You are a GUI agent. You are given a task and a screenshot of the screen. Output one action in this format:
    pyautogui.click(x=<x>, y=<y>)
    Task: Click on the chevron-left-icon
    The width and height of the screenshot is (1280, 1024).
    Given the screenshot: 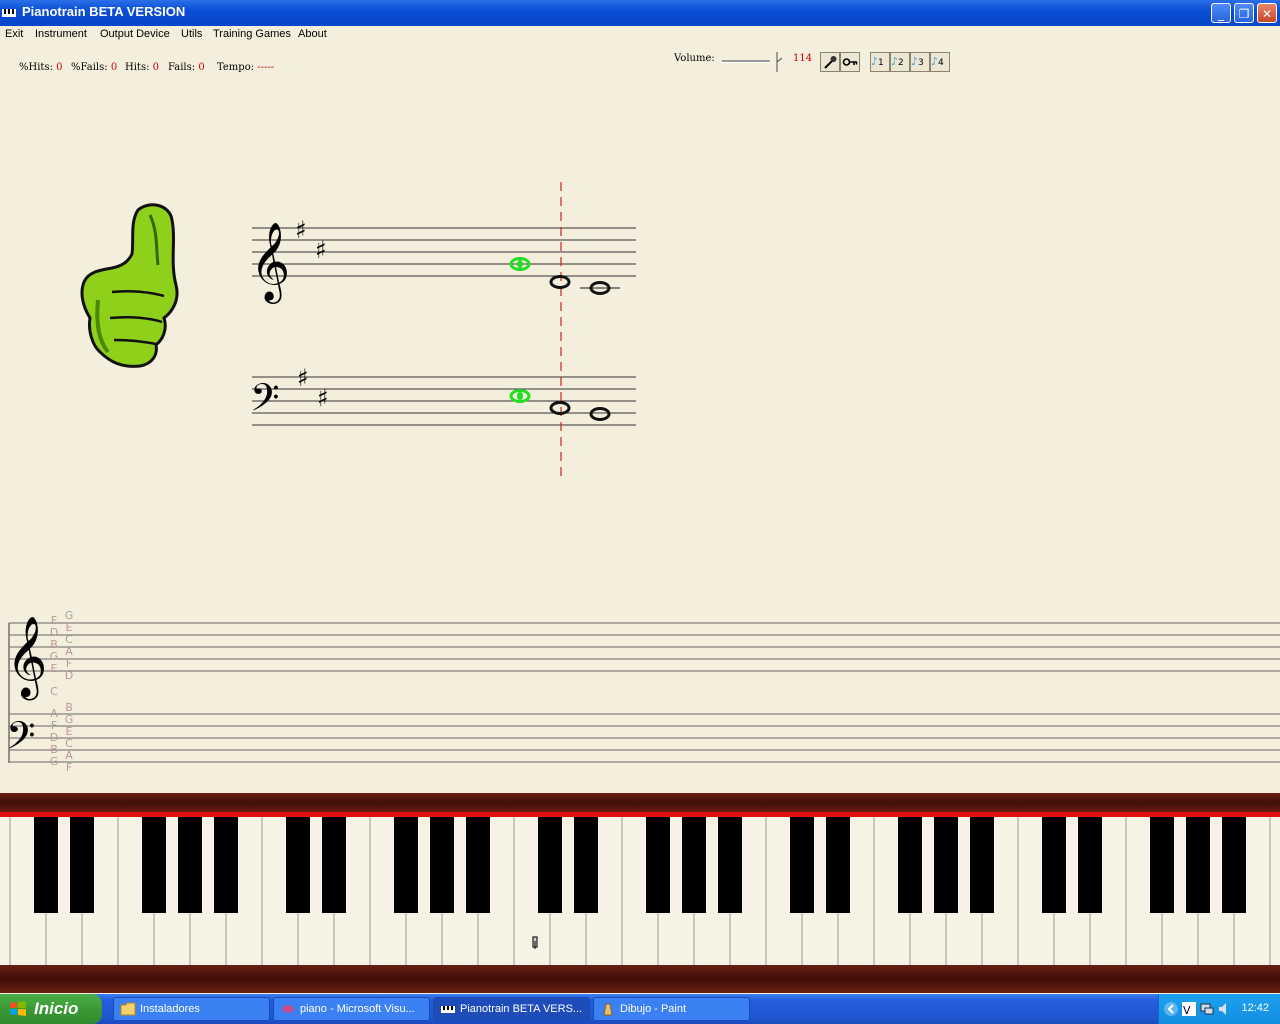 What is the action you would take?
    pyautogui.click(x=1171, y=1009)
    